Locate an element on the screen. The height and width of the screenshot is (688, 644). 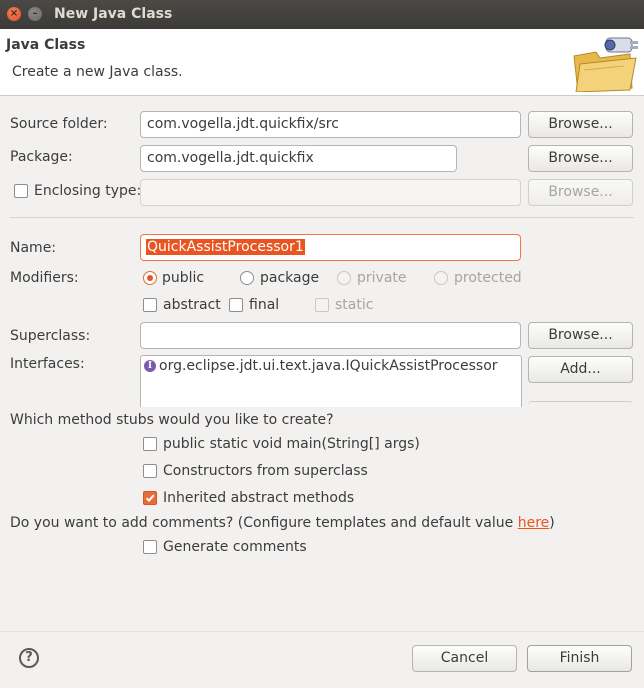
private-label: private is located at coordinates (382, 278).